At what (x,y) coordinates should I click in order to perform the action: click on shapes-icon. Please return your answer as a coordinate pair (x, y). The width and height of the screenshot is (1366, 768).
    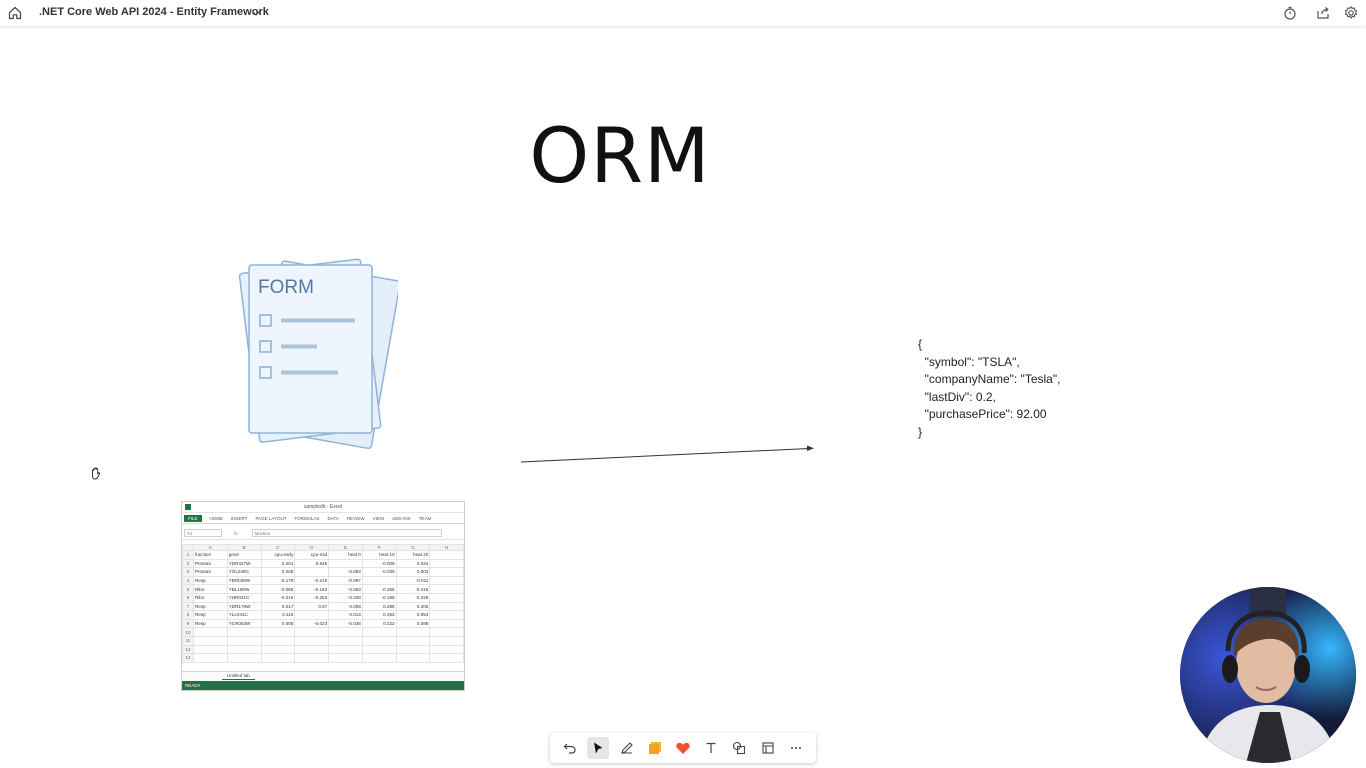
    Looking at the image, I should click on (739, 748).